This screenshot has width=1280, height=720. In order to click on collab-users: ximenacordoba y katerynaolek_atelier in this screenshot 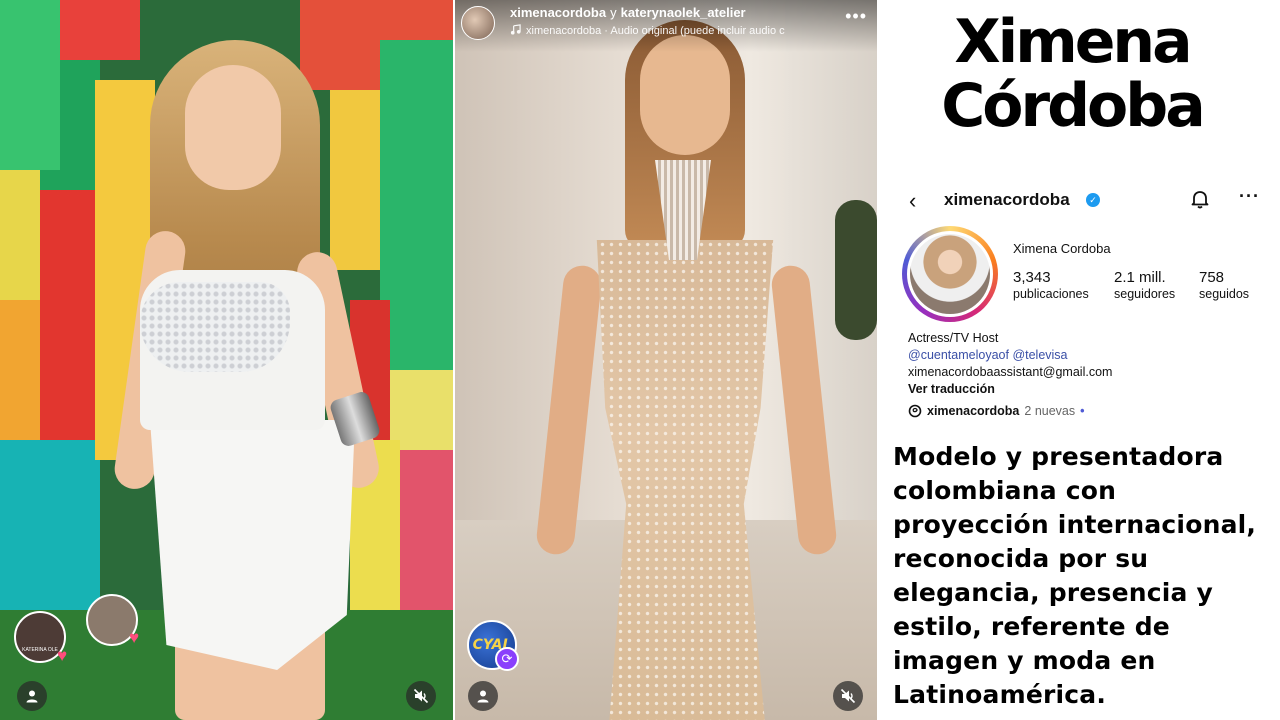, I will do `click(628, 12)`.